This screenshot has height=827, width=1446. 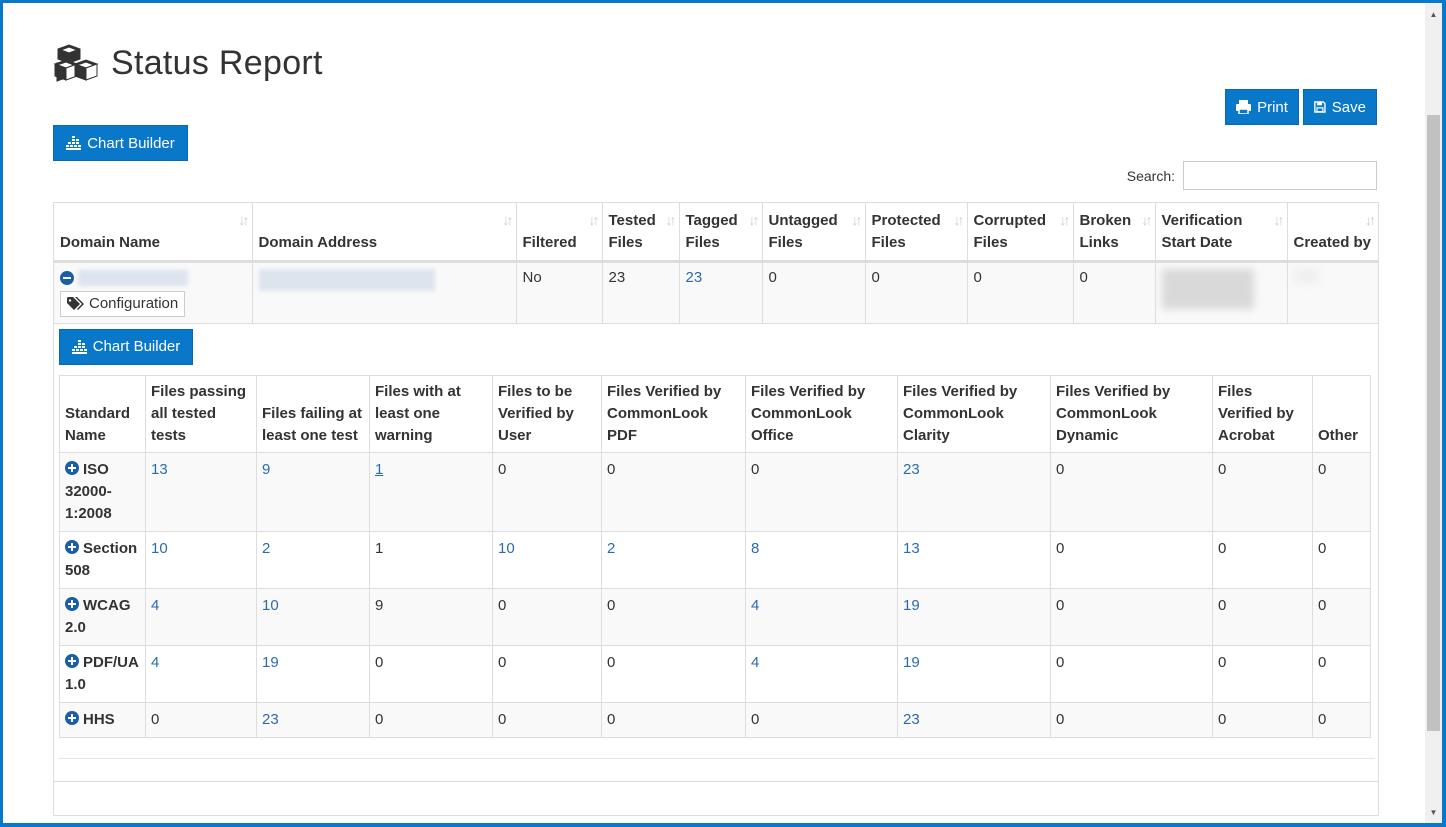 I want to click on column-header-tested-files: Tested Files ↓↑, so click(x=641, y=233).